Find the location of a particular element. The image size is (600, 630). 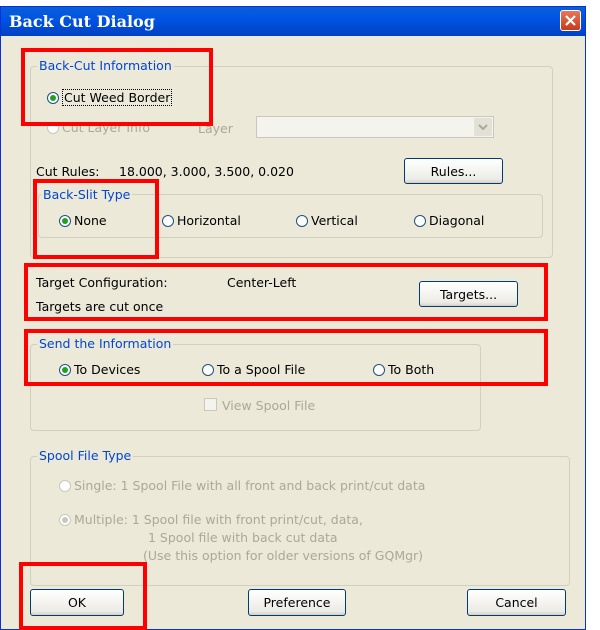

cut-rules-label: Cut Rules: is located at coordinates (68, 171).